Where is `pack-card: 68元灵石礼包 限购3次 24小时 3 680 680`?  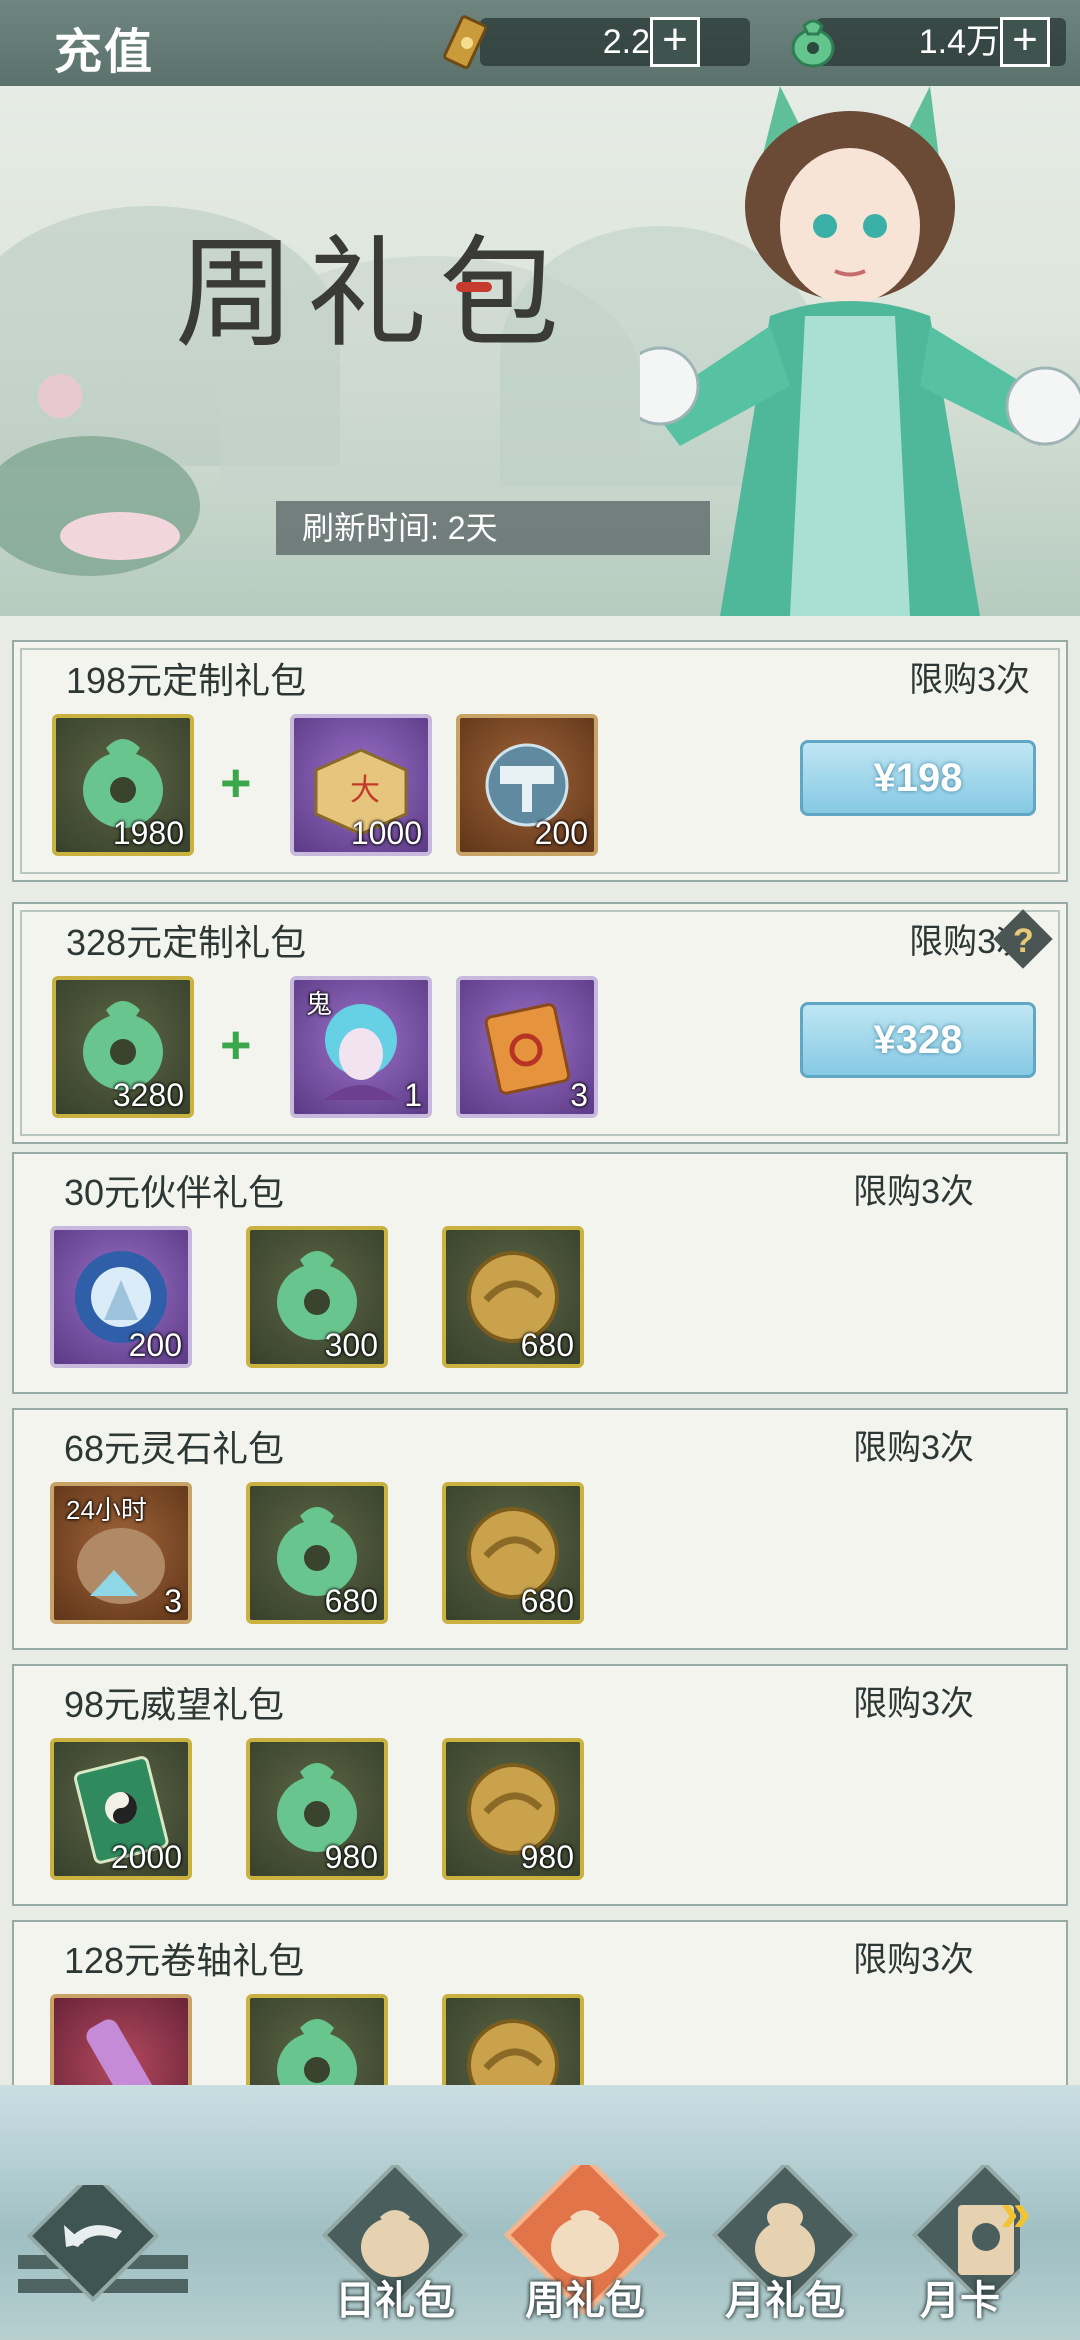 pack-card: 68元灵石礼包 限购3次 24小时 3 680 680 is located at coordinates (540, 1529).